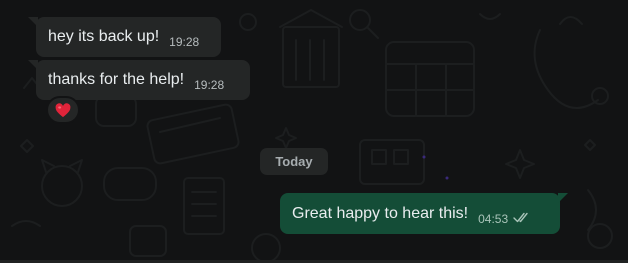  I want to click on message-text: thanks for the help!, so click(116, 79).